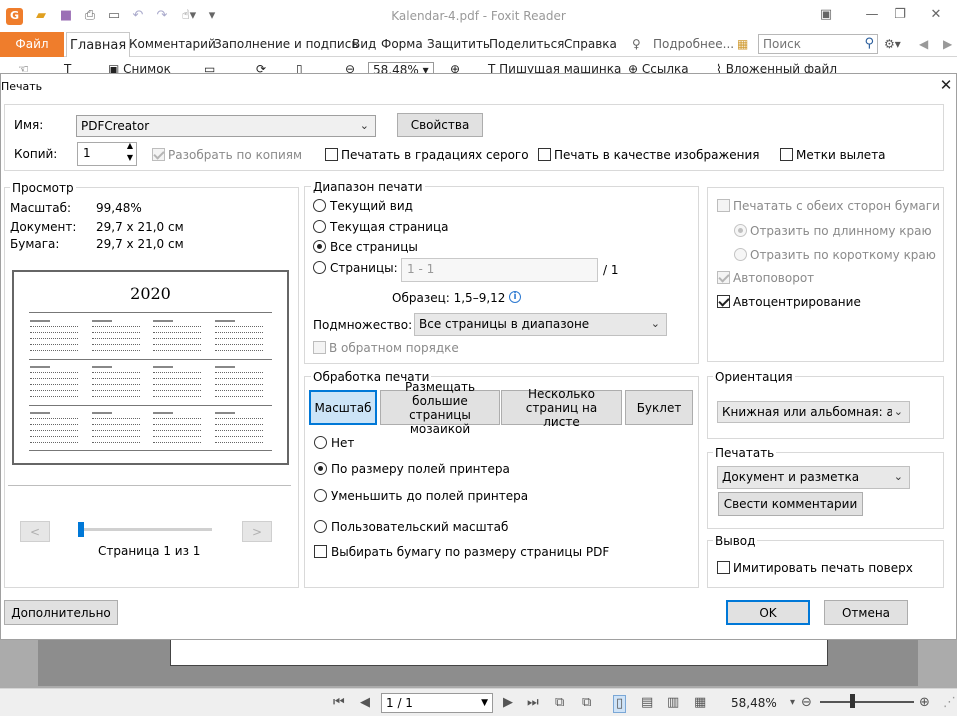  Describe the element at coordinates (320, 526) in the screenshot. I see `scale-custom-radio` at that location.